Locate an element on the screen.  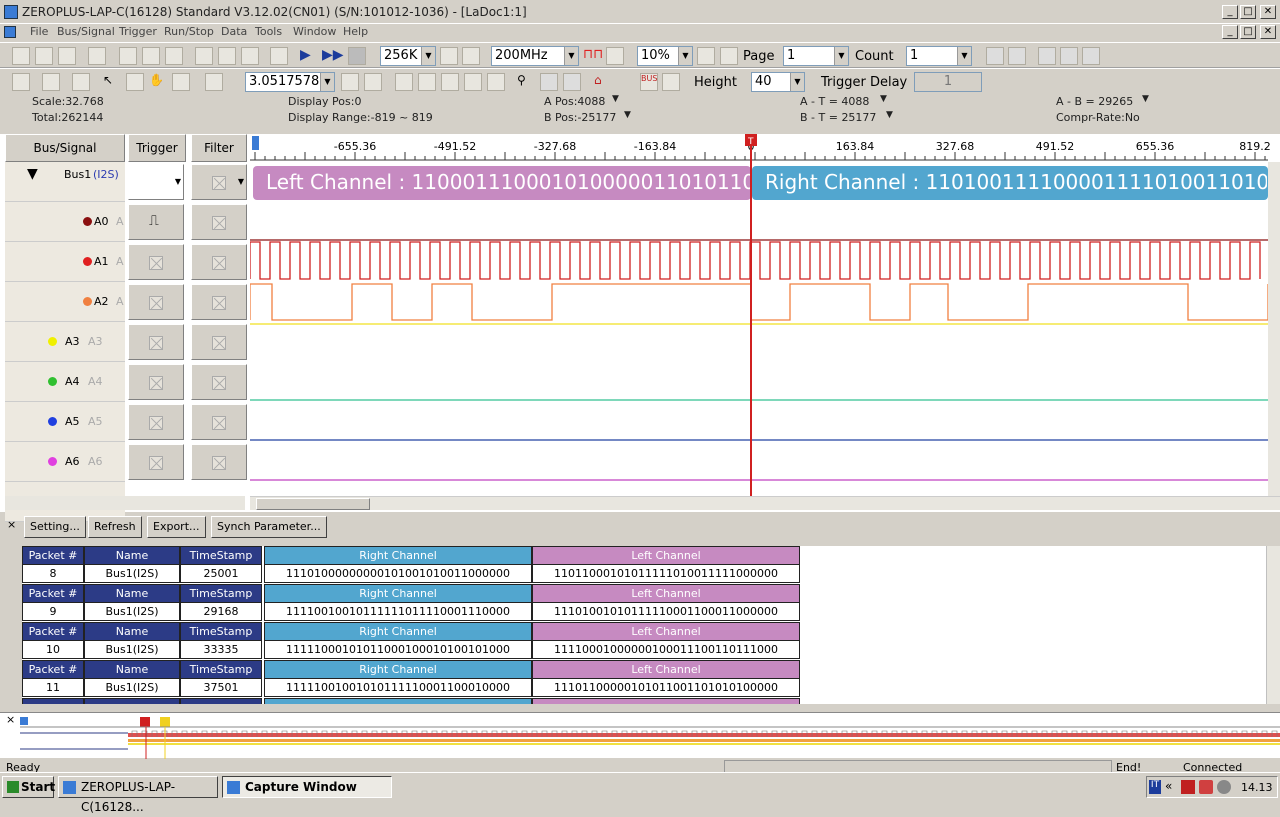
memory-select: 256K ▼ is located at coordinates (408, 56).